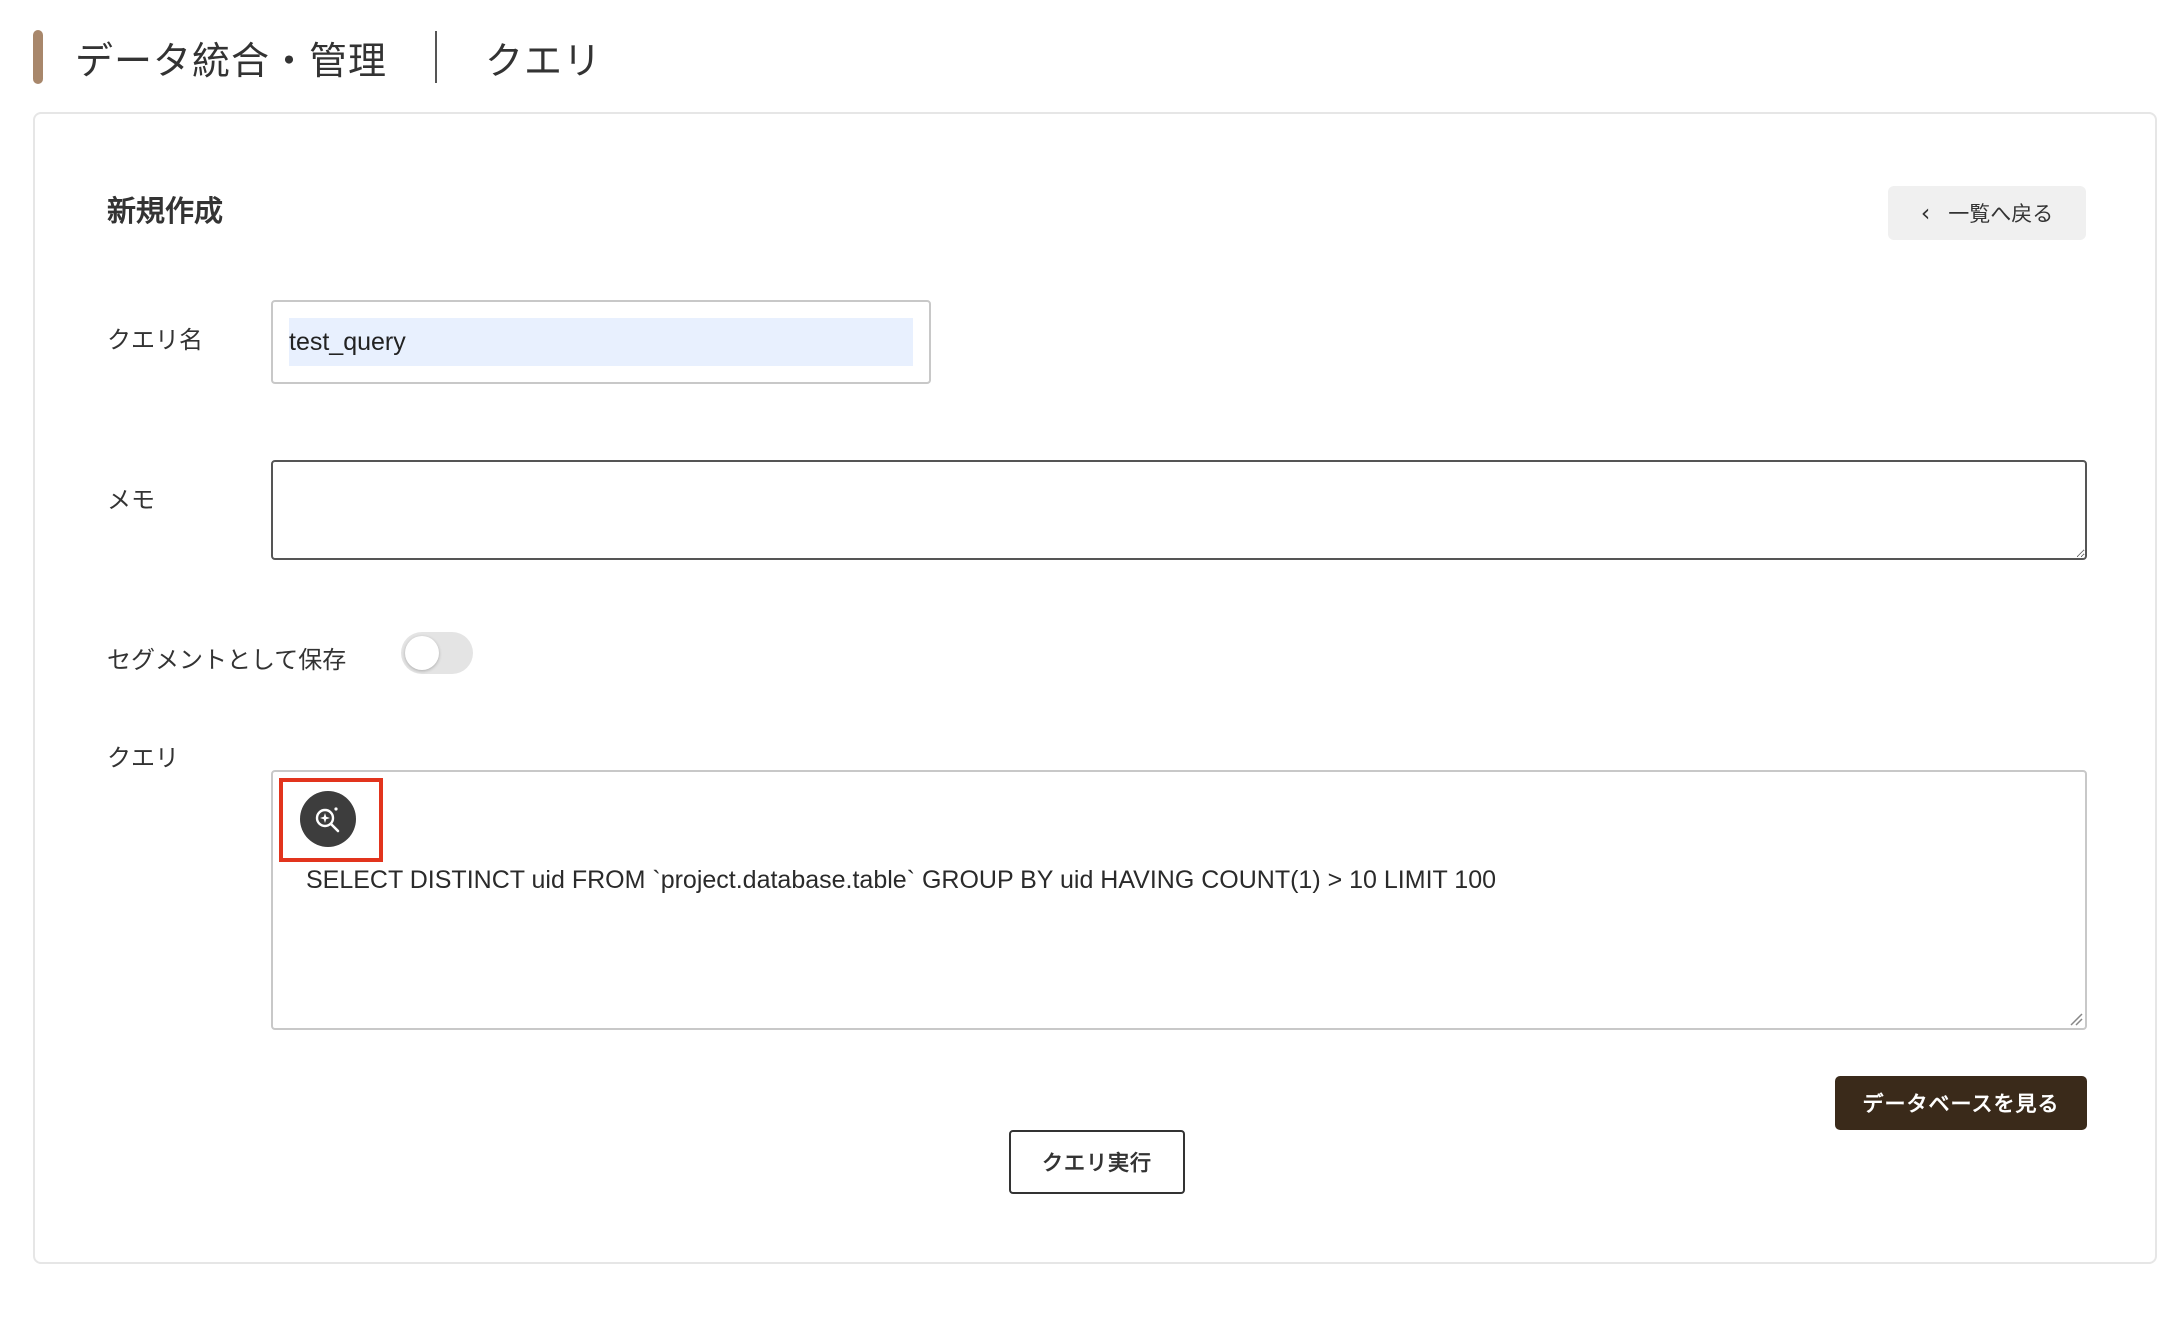 This screenshot has height=1332, width=2182. I want to click on query-name-field, so click(601, 342).